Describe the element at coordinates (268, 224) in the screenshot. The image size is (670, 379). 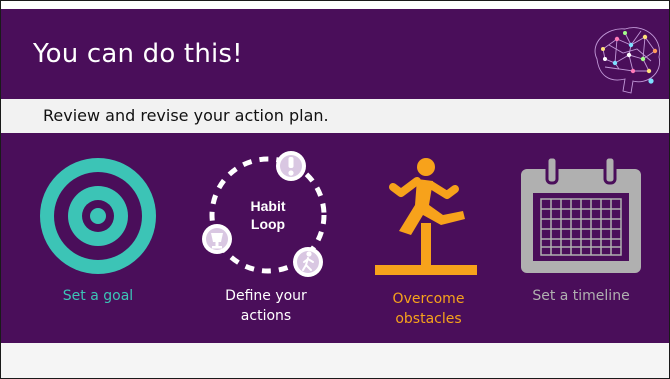
I see `habit-loop-line2: Loop` at that location.